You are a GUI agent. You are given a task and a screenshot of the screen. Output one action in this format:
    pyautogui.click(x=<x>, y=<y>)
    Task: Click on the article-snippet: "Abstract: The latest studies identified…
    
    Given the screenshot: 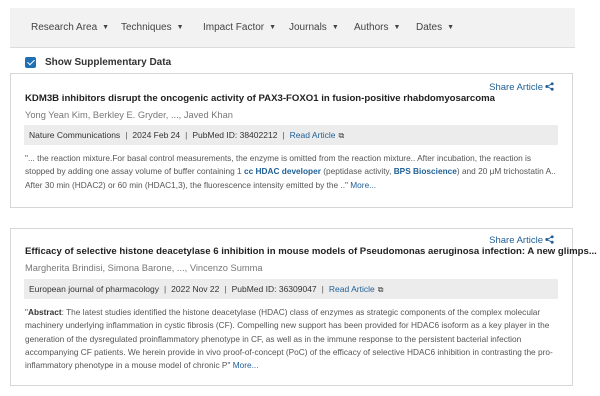 What is the action you would take?
    pyautogui.click(x=292, y=339)
    